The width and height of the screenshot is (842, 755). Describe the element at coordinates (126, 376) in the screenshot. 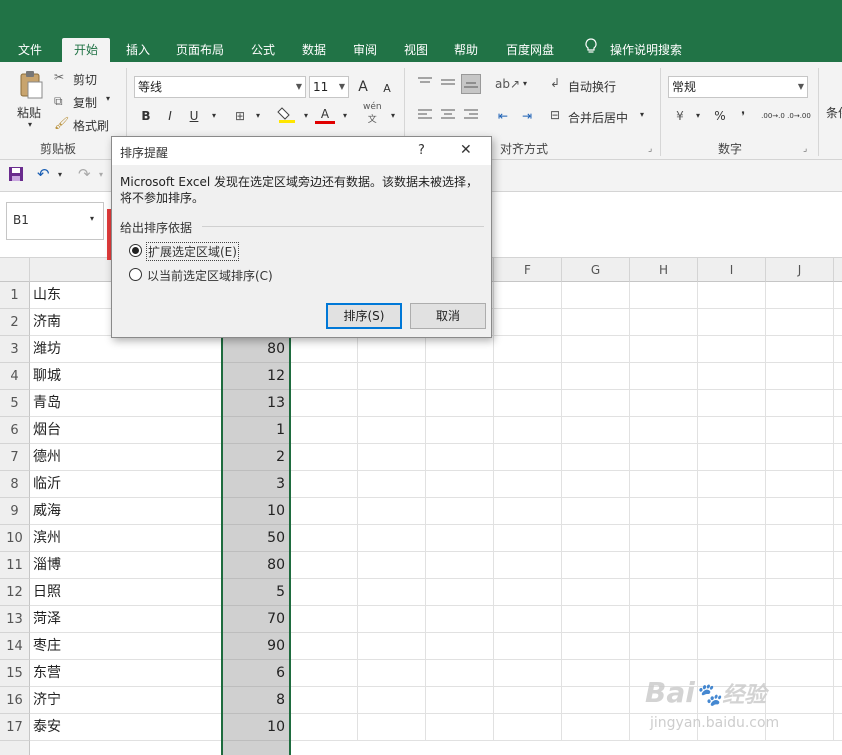

I see `cell-city: 聊城` at that location.